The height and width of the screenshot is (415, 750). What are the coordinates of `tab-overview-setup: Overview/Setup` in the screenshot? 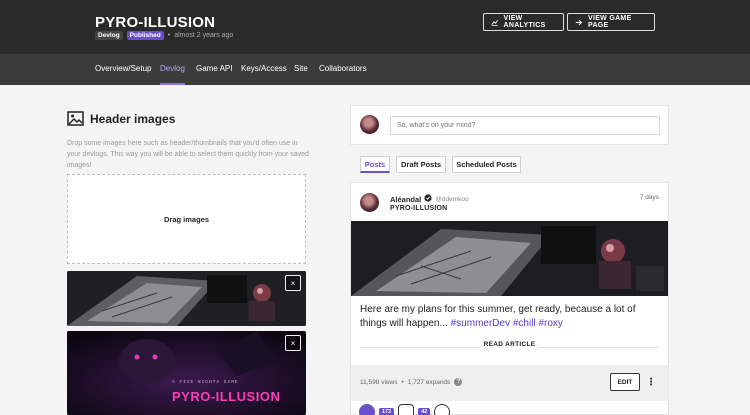 It's located at (123, 69).